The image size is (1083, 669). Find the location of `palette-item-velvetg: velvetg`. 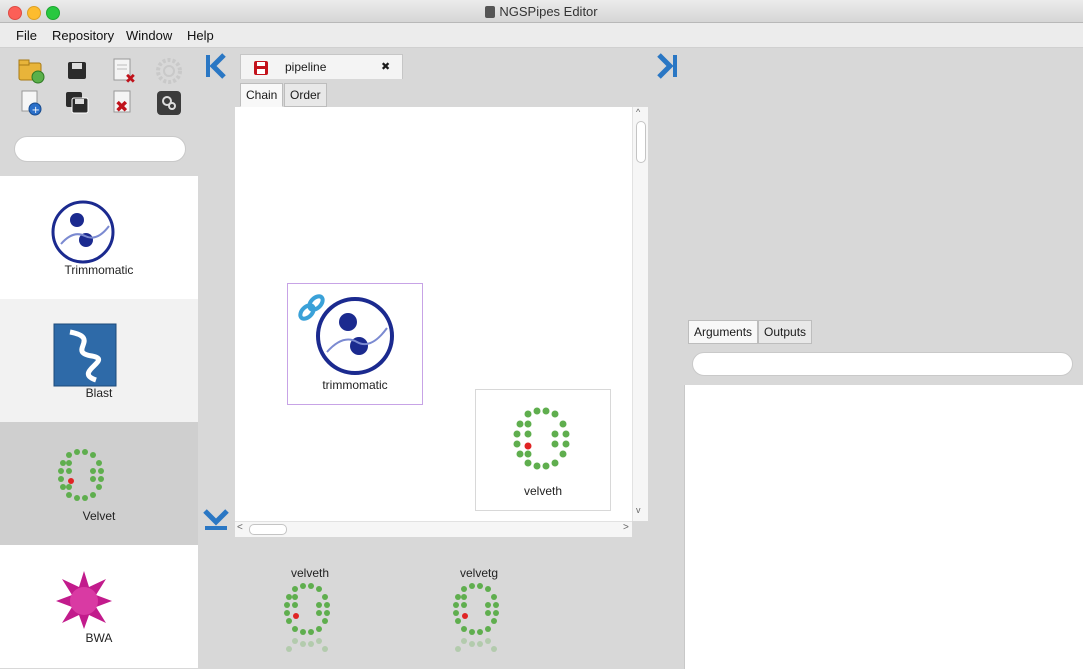

palette-item-velvetg: velvetg is located at coordinates (479, 603).